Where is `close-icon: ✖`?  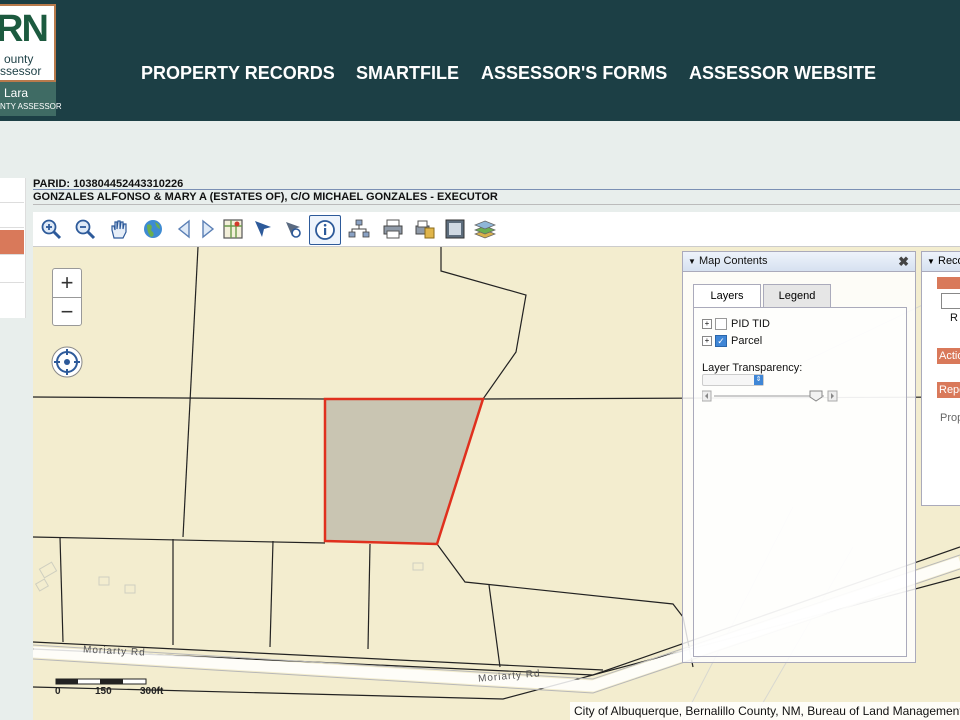
close-icon: ✖ is located at coordinates (903, 261).